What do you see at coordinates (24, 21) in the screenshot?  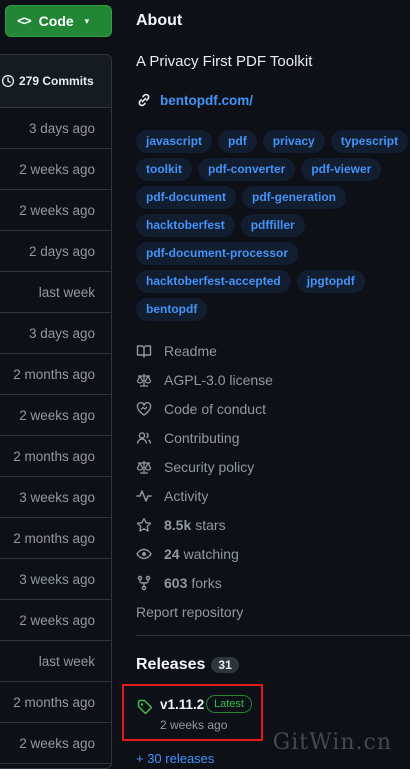 I see `code-icon: <>` at bounding box center [24, 21].